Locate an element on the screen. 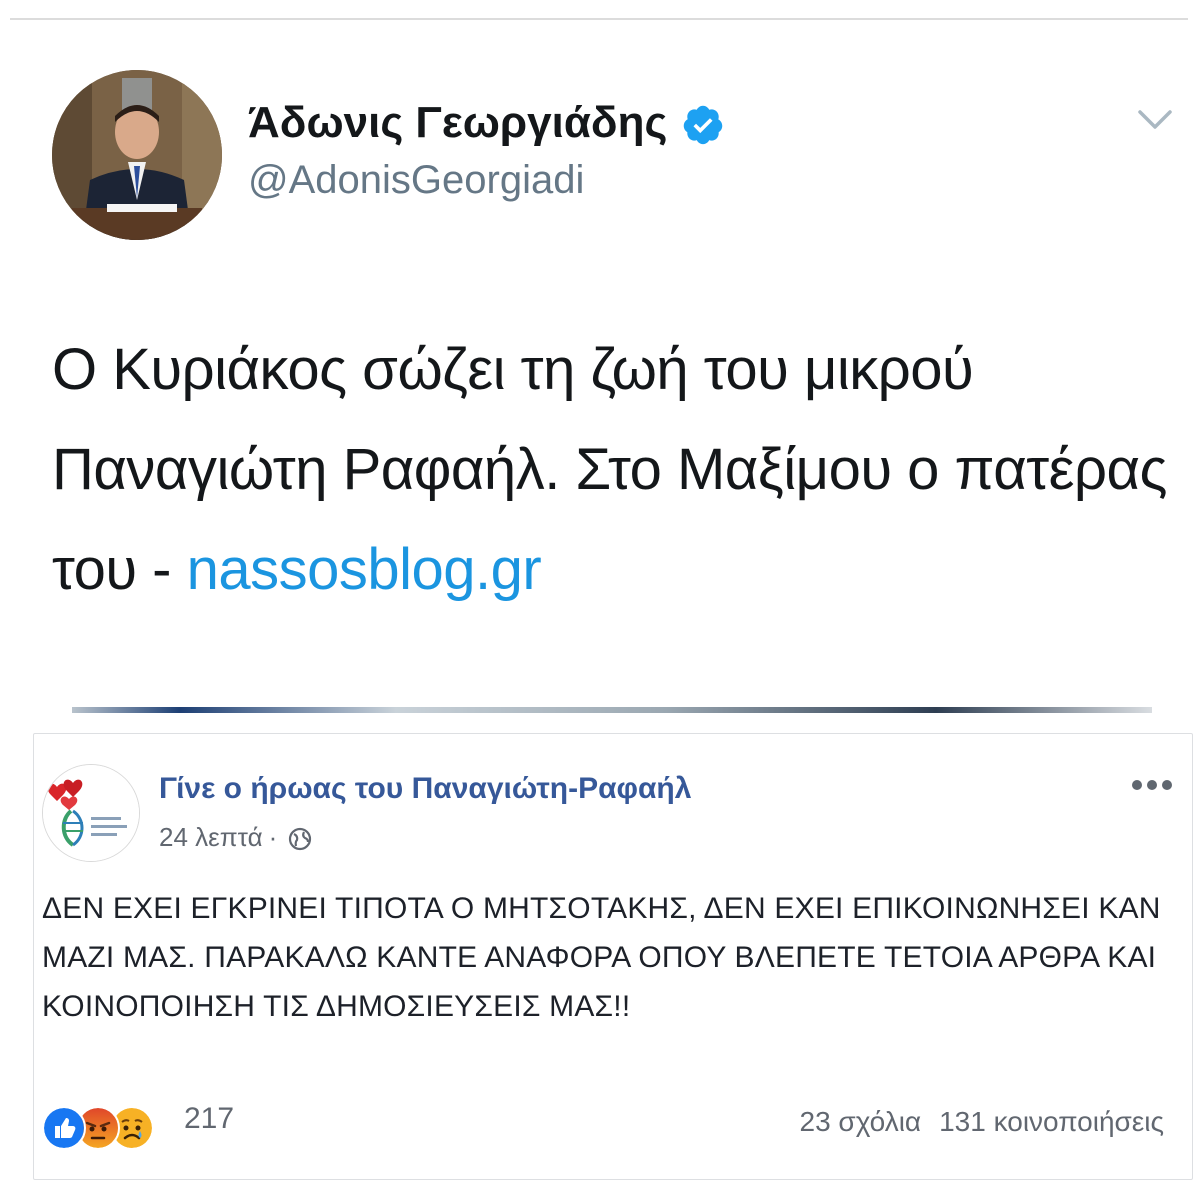 This screenshot has width=1200, height=1200. user-handle: @AdonisGeorgiadi is located at coordinates (416, 180).